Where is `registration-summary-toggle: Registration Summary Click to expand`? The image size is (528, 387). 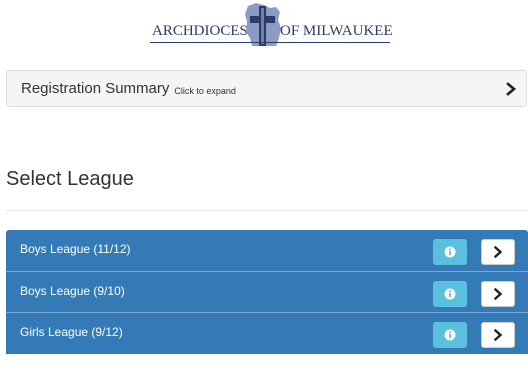 registration-summary-toggle: Registration Summary Click to expand is located at coordinates (266, 88).